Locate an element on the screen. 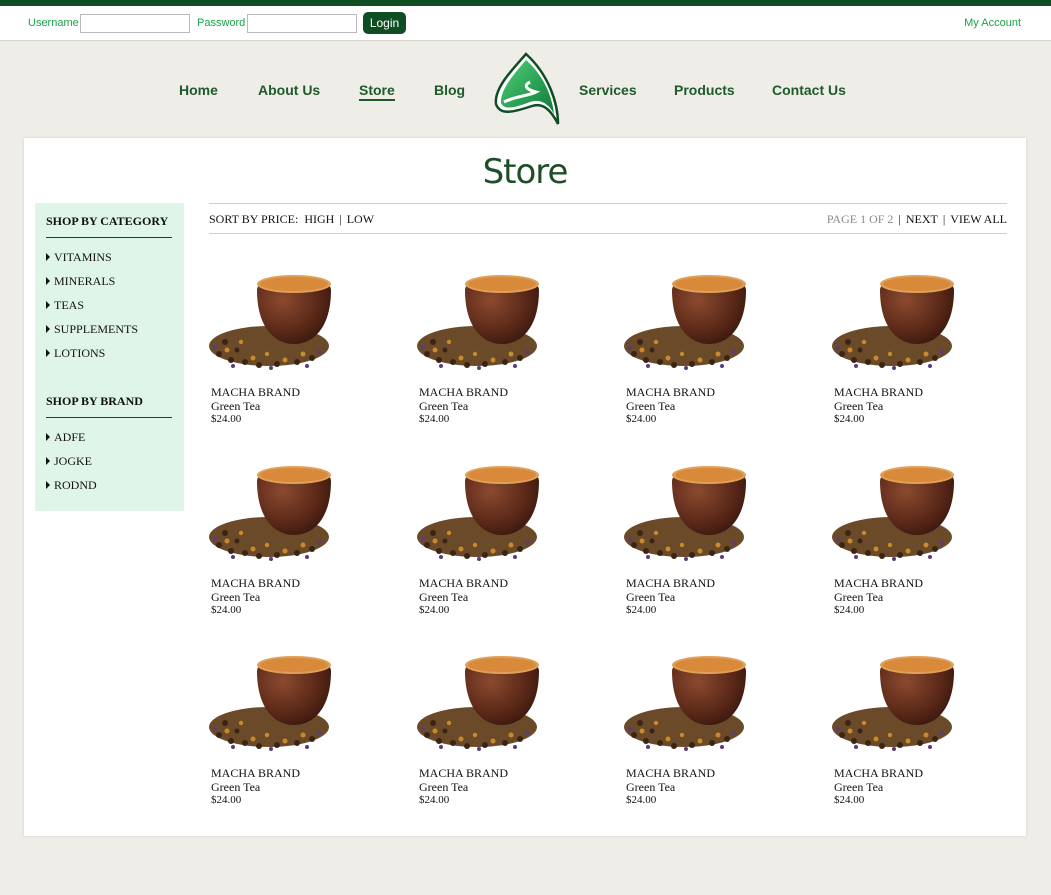 The height and width of the screenshot is (895, 1051). pagination: PAGE 1 OF 2 | NEXT | VIEW ALL is located at coordinates (917, 219).